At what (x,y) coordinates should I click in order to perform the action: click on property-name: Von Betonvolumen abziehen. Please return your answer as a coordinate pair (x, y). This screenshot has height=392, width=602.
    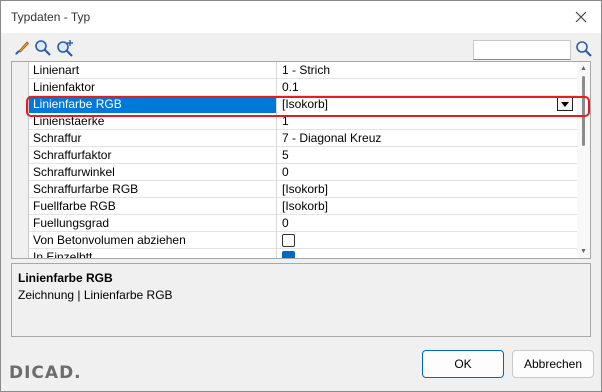
    Looking at the image, I should click on (153, 240).